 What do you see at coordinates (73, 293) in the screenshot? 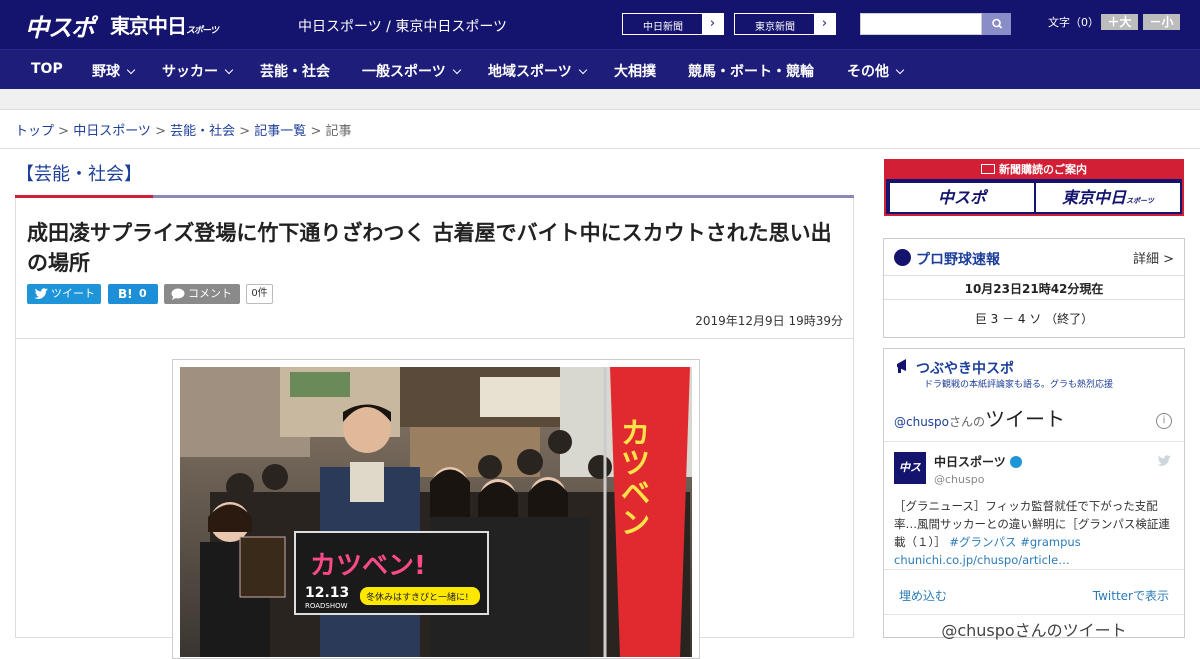
I see `tweet-button-label: ツイート` at bounding box center [73, 293].